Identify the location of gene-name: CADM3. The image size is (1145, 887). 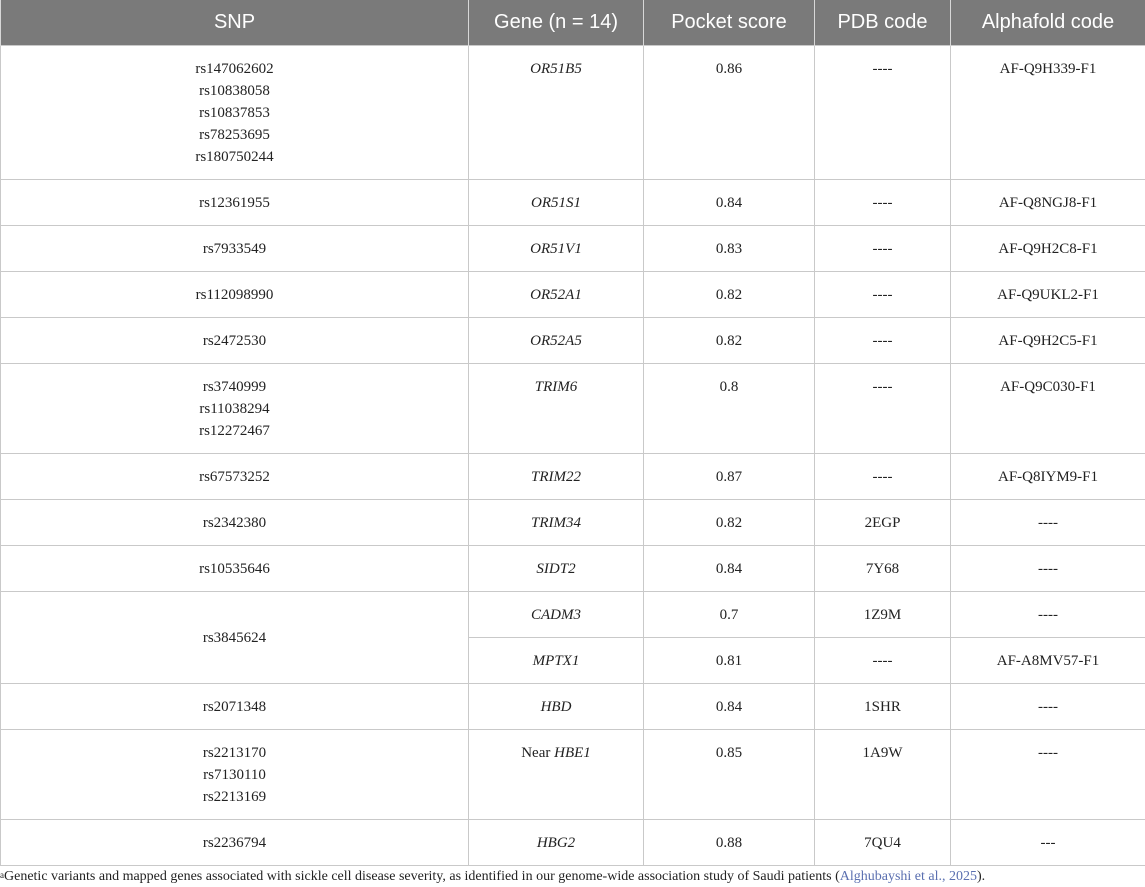
(556, 615).